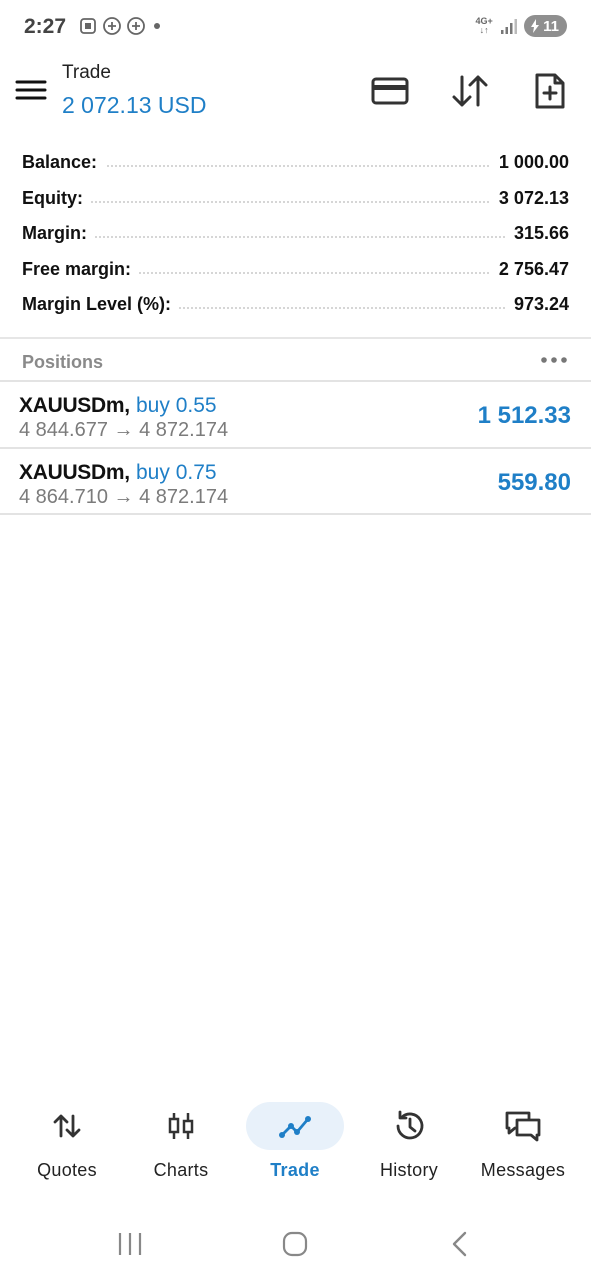 This screenshot has height=1280, width=591. What do you see at coordinates (537, 304) in the screenshot?
I see `summary-value: 973.24` at bounding box center [537, 304].